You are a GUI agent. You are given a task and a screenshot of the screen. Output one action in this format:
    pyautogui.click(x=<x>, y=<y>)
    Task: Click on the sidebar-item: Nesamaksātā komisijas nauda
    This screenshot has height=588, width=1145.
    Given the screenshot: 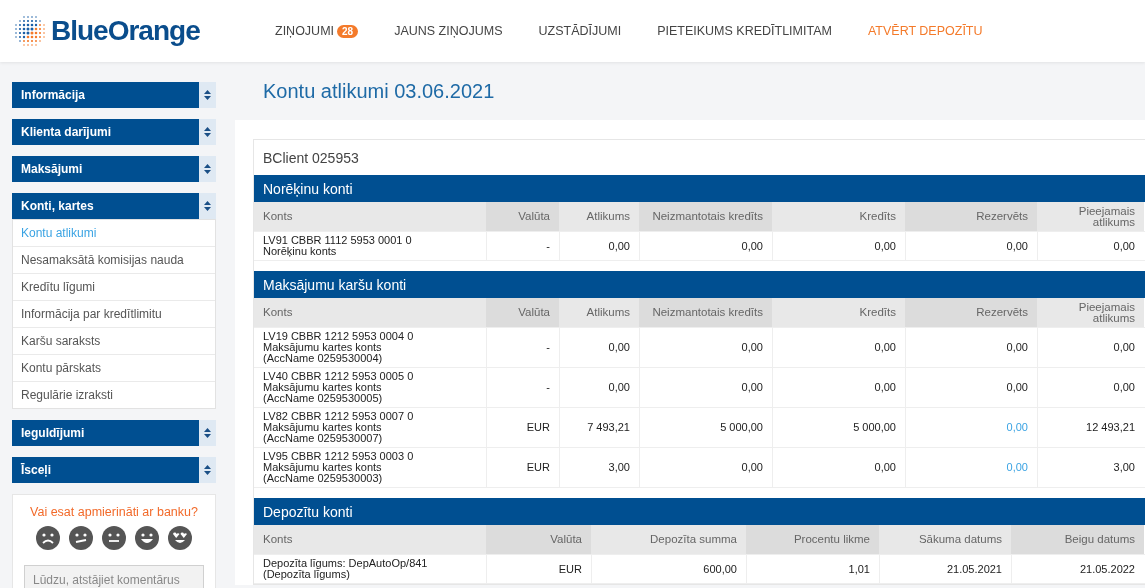 What is the action you would take?
    pyautogui.click(x=114, y=260)
    